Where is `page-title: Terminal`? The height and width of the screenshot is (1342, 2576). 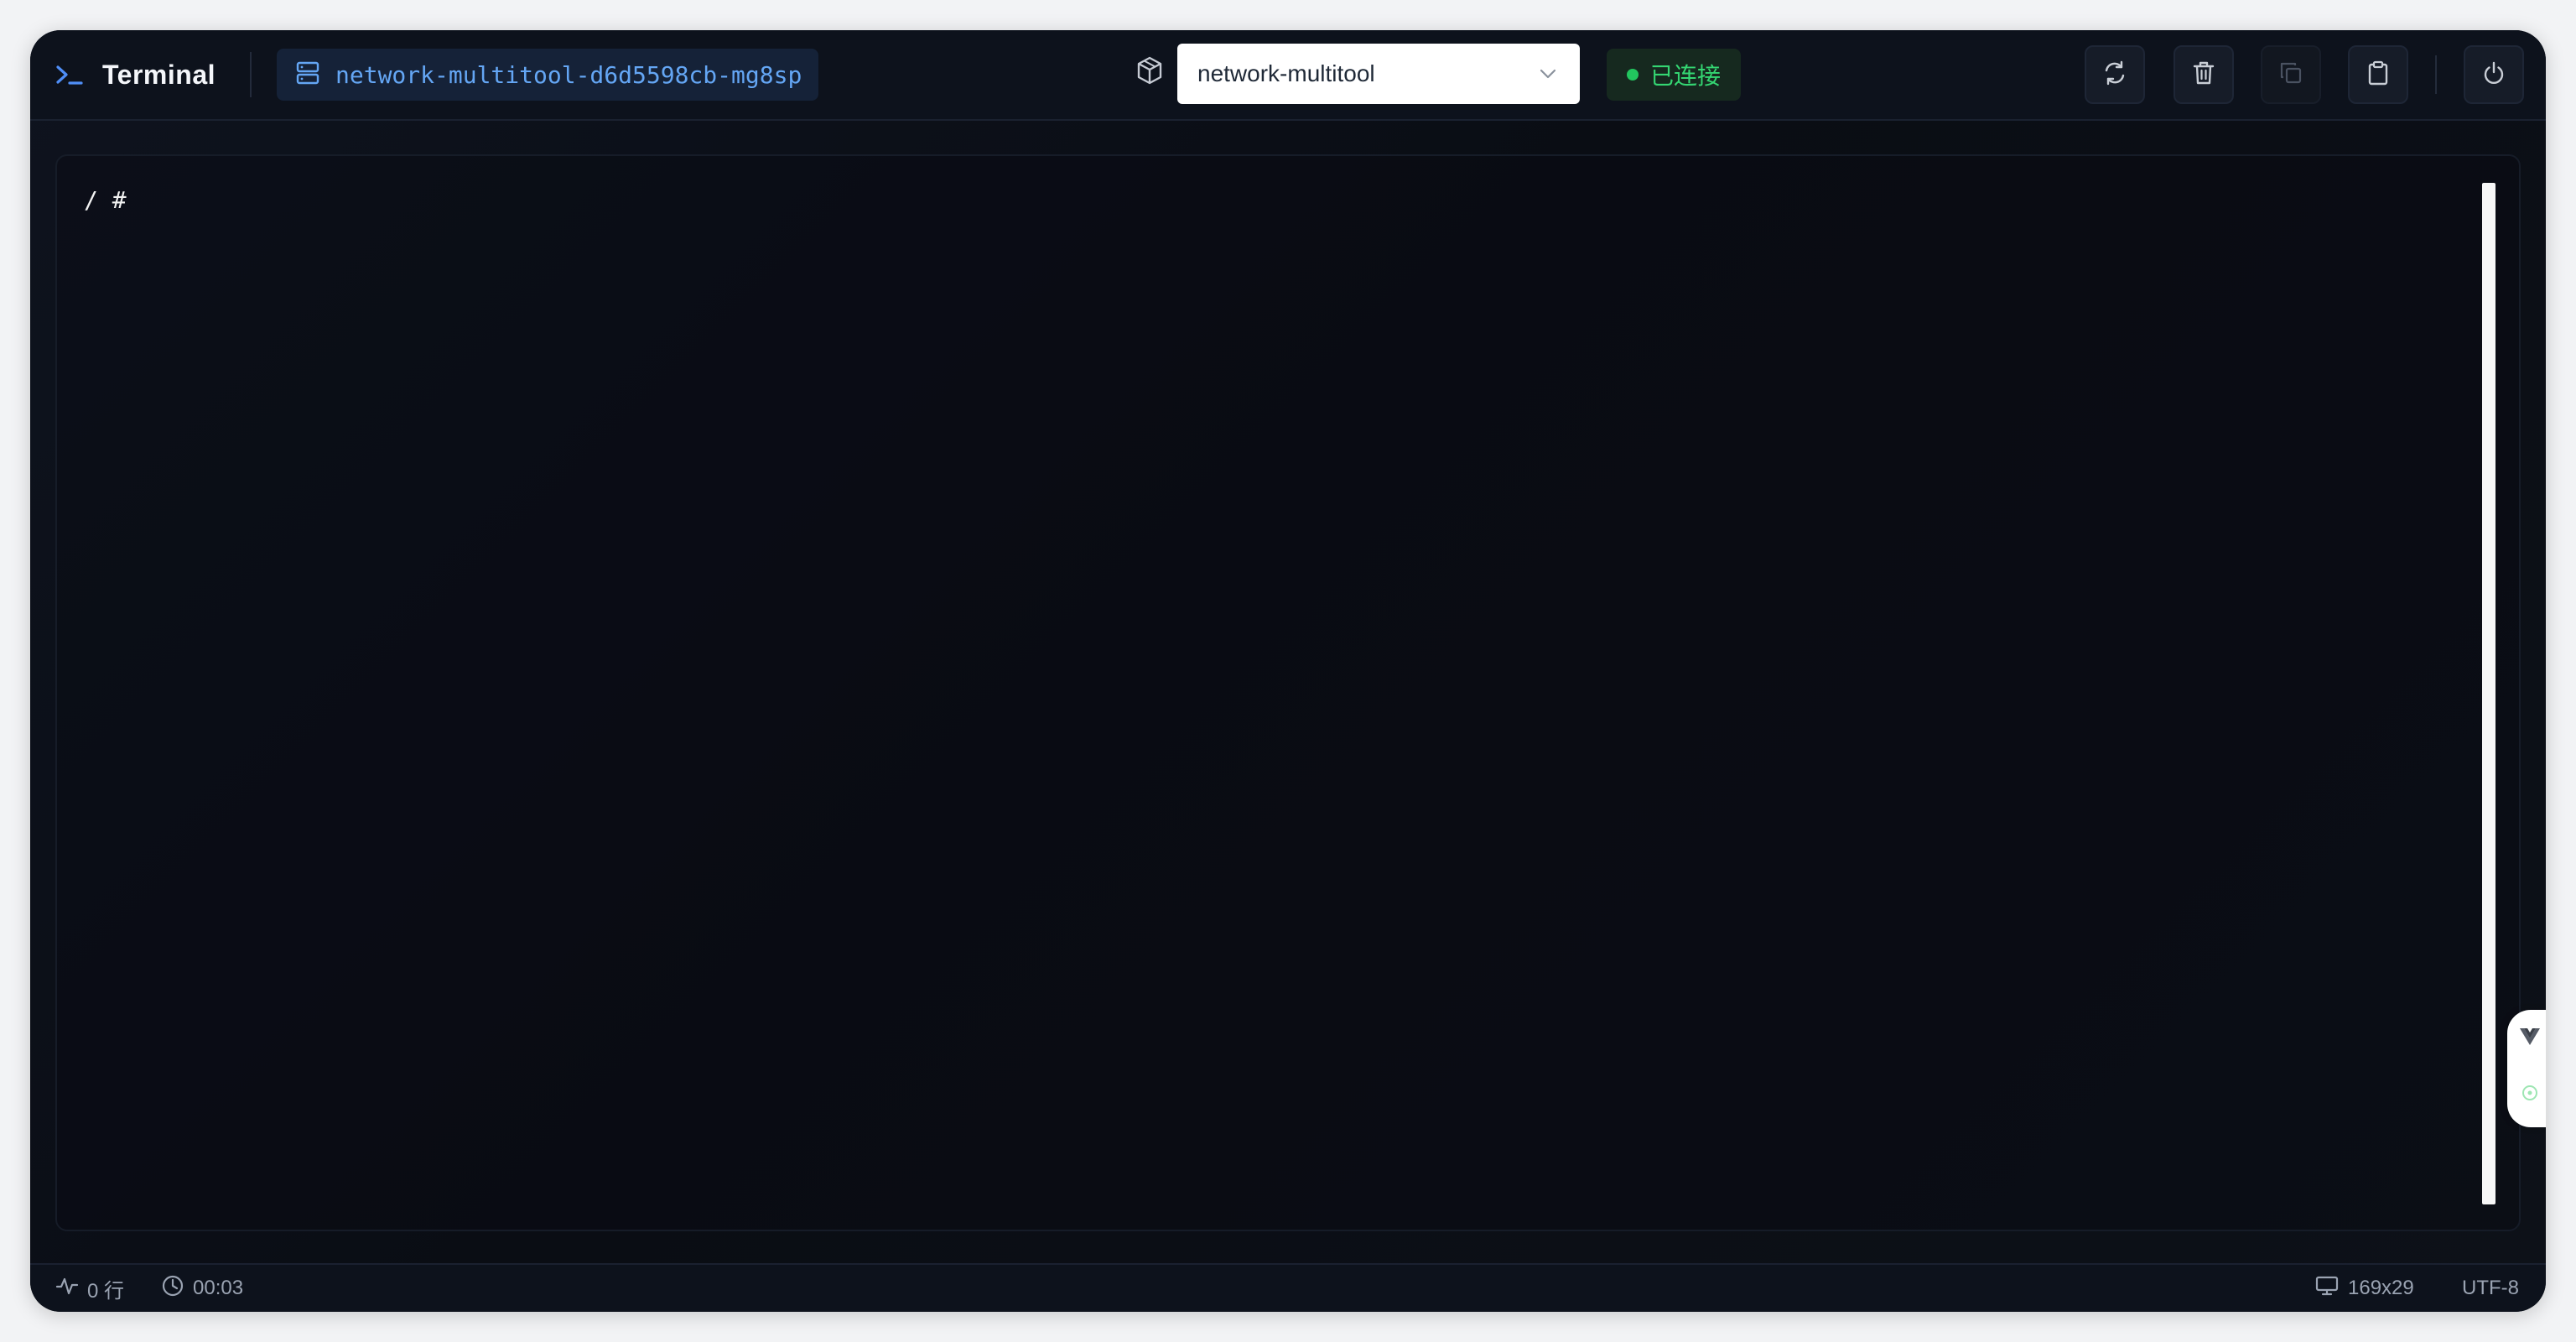
page-title: Terminal is located at coordinates (159, 74).